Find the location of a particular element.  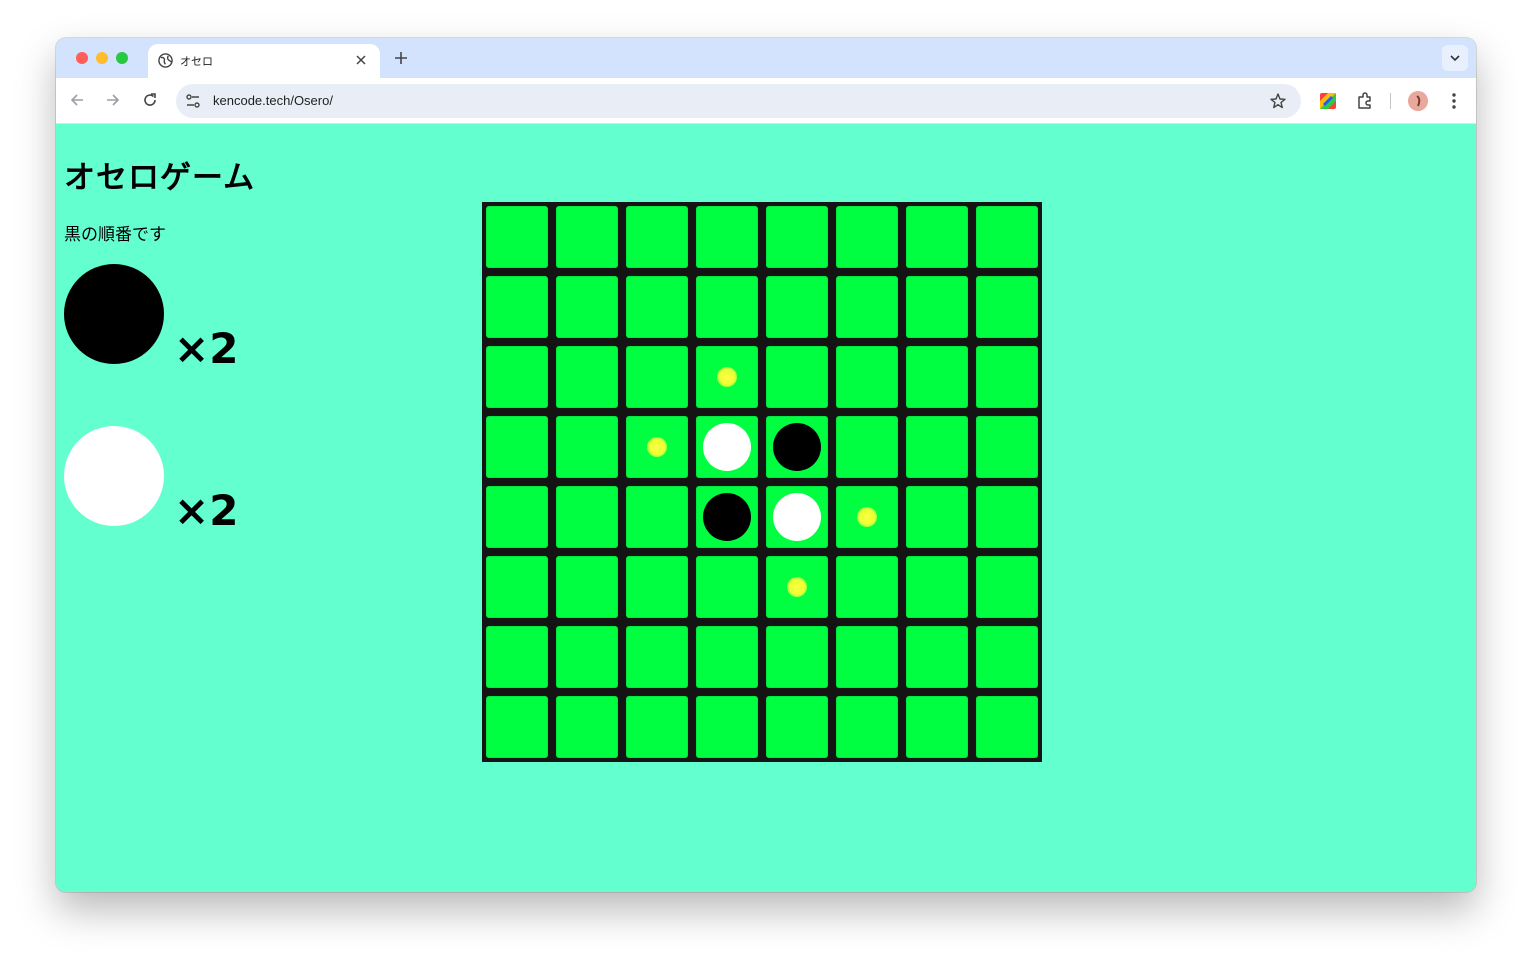

extensions-puzzle-icon is located at coordinates (1365, 101).